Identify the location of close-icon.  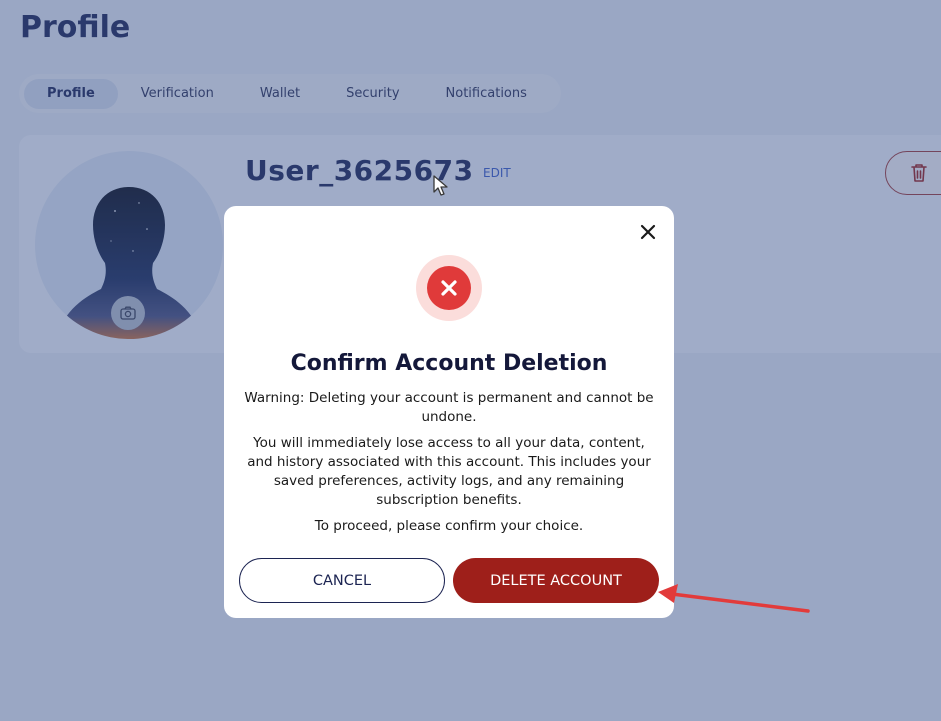
(648, 232).